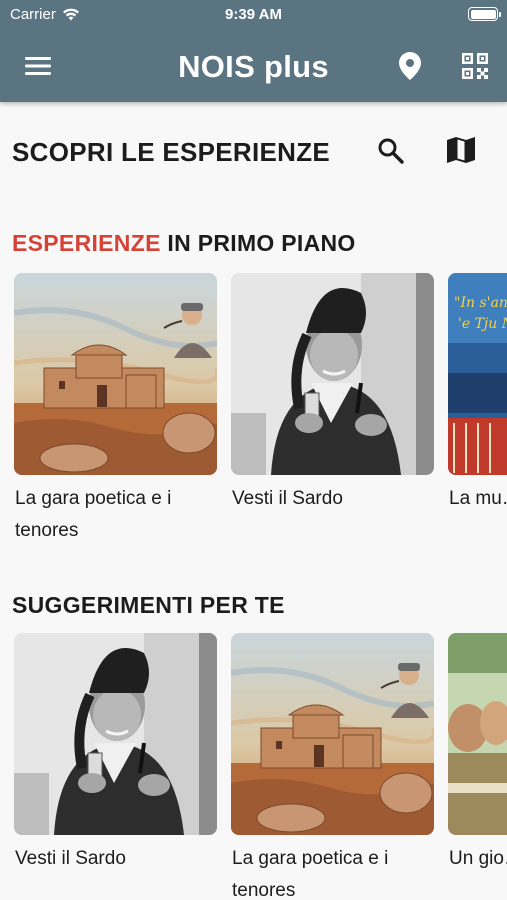  I want to click on featured-title-rest: IN PRIMO PIANO, so click(258, 243).